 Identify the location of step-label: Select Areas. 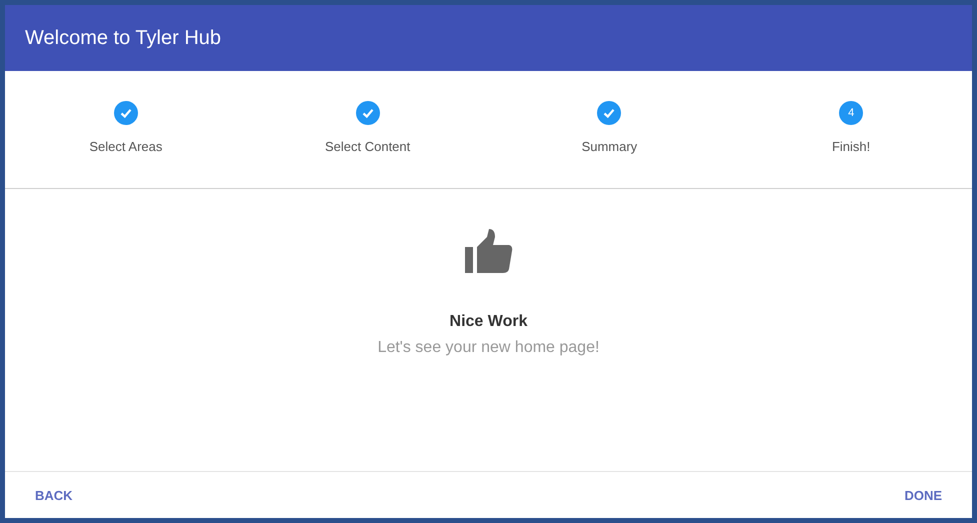
(125, 146).